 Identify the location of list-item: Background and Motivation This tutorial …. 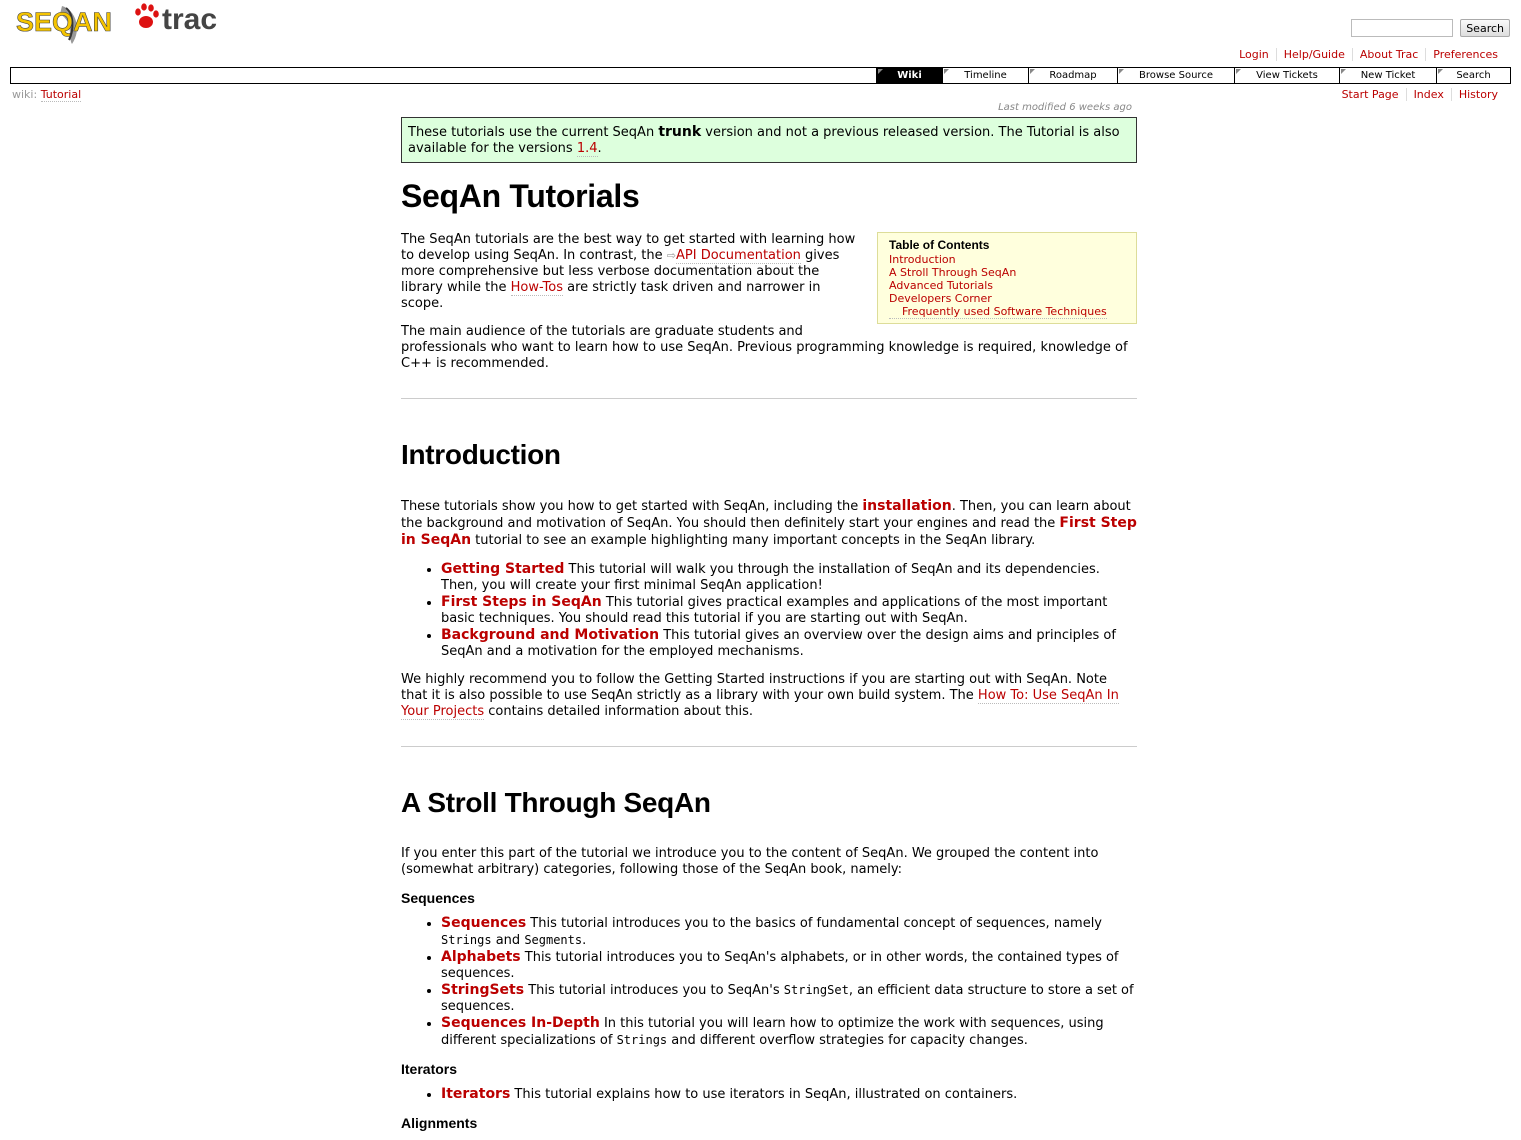
(789, 643).